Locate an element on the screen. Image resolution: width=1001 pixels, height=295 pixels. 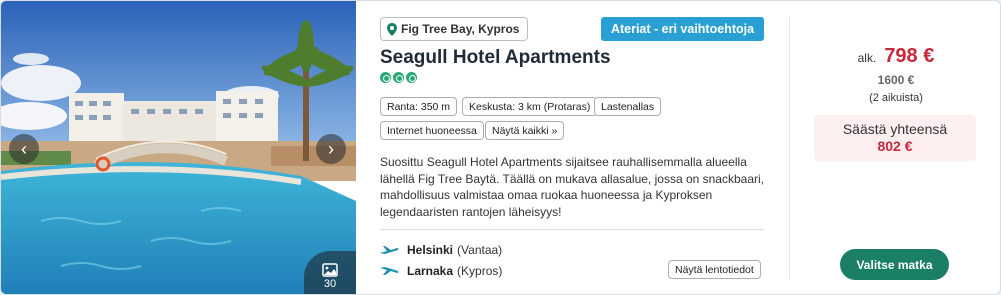
gallery-button: 30 is located at coordinates (330, 272).